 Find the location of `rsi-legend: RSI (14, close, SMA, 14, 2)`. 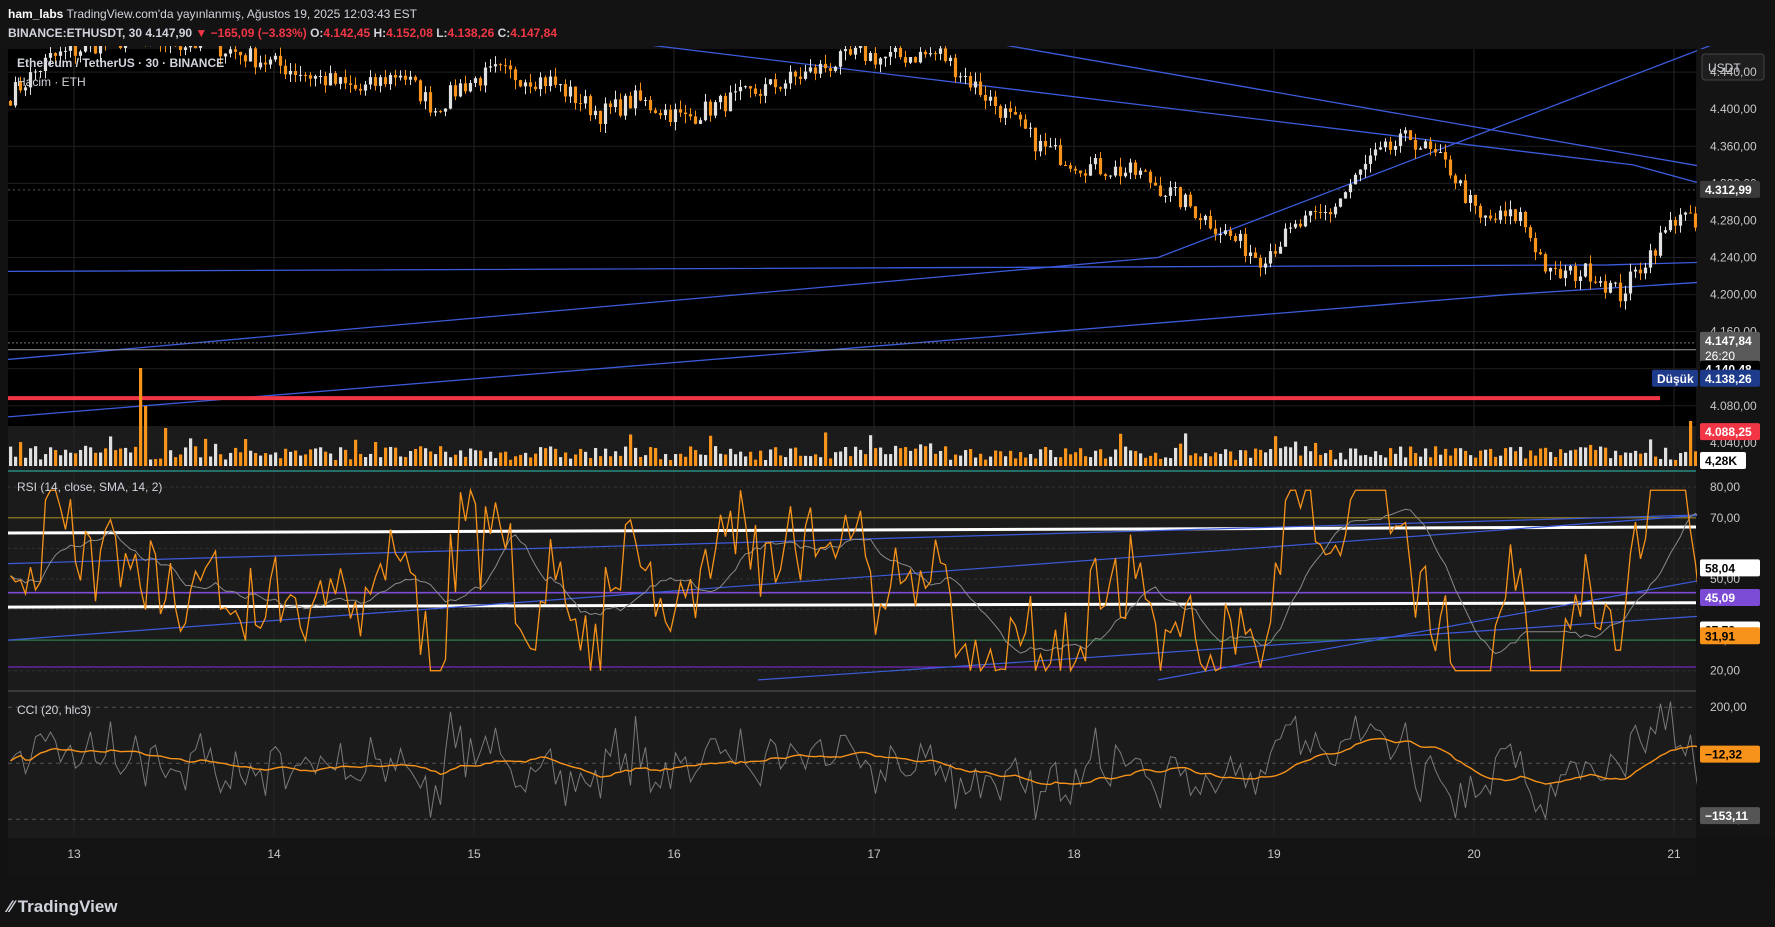

rsi-legend: RSI (14, close, SMA, 14, 2) is located at coordinates (89, 487).